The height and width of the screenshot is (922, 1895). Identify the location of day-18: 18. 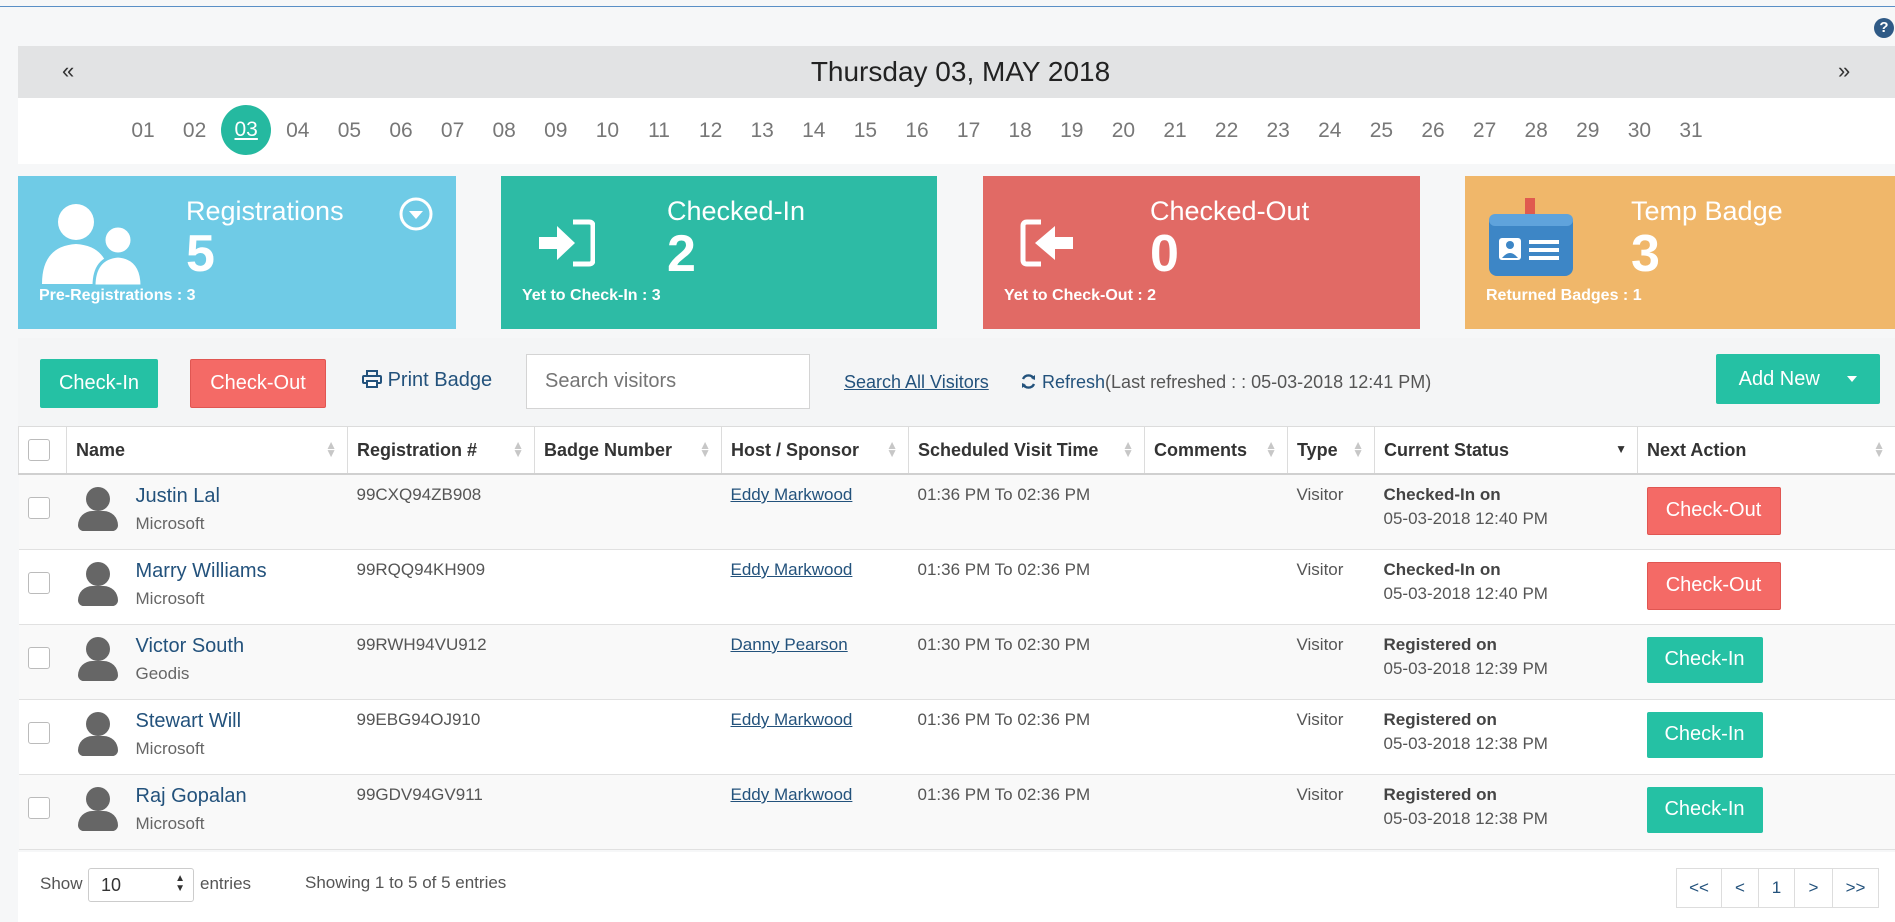
(1020, 131).